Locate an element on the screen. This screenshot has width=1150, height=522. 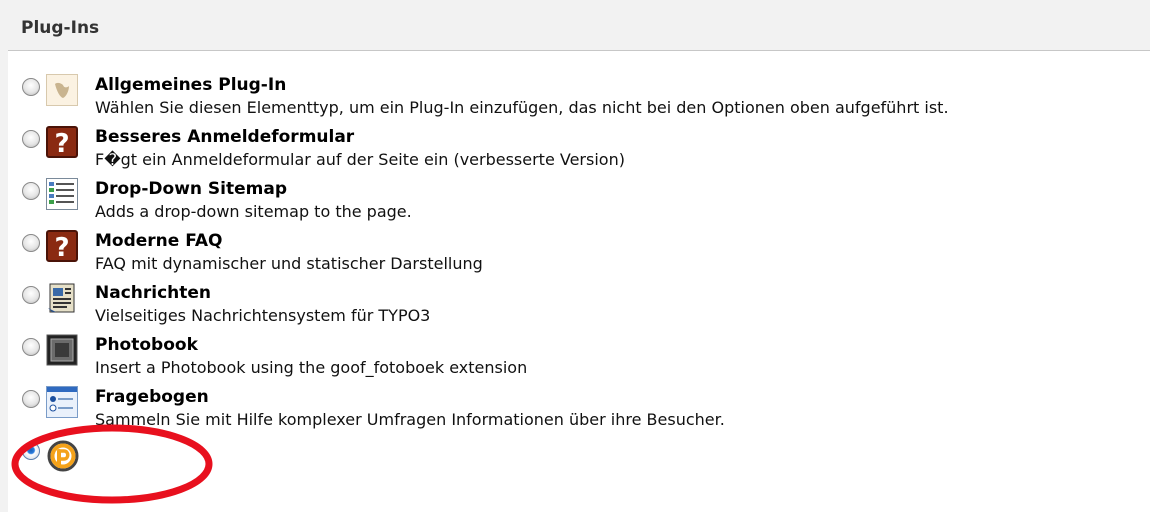
plugin-title: Fragebogen is located at coordinates (152, 397).